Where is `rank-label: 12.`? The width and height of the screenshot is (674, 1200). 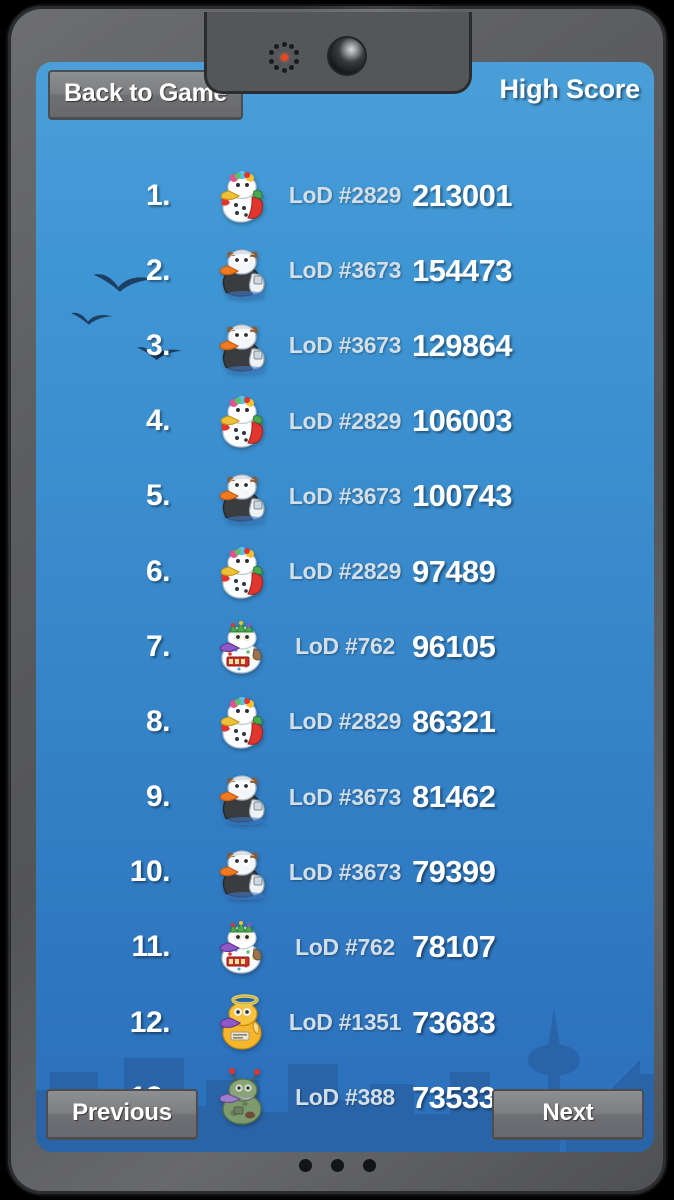
rank-label: 12. is located at coordinates (150, 1022).